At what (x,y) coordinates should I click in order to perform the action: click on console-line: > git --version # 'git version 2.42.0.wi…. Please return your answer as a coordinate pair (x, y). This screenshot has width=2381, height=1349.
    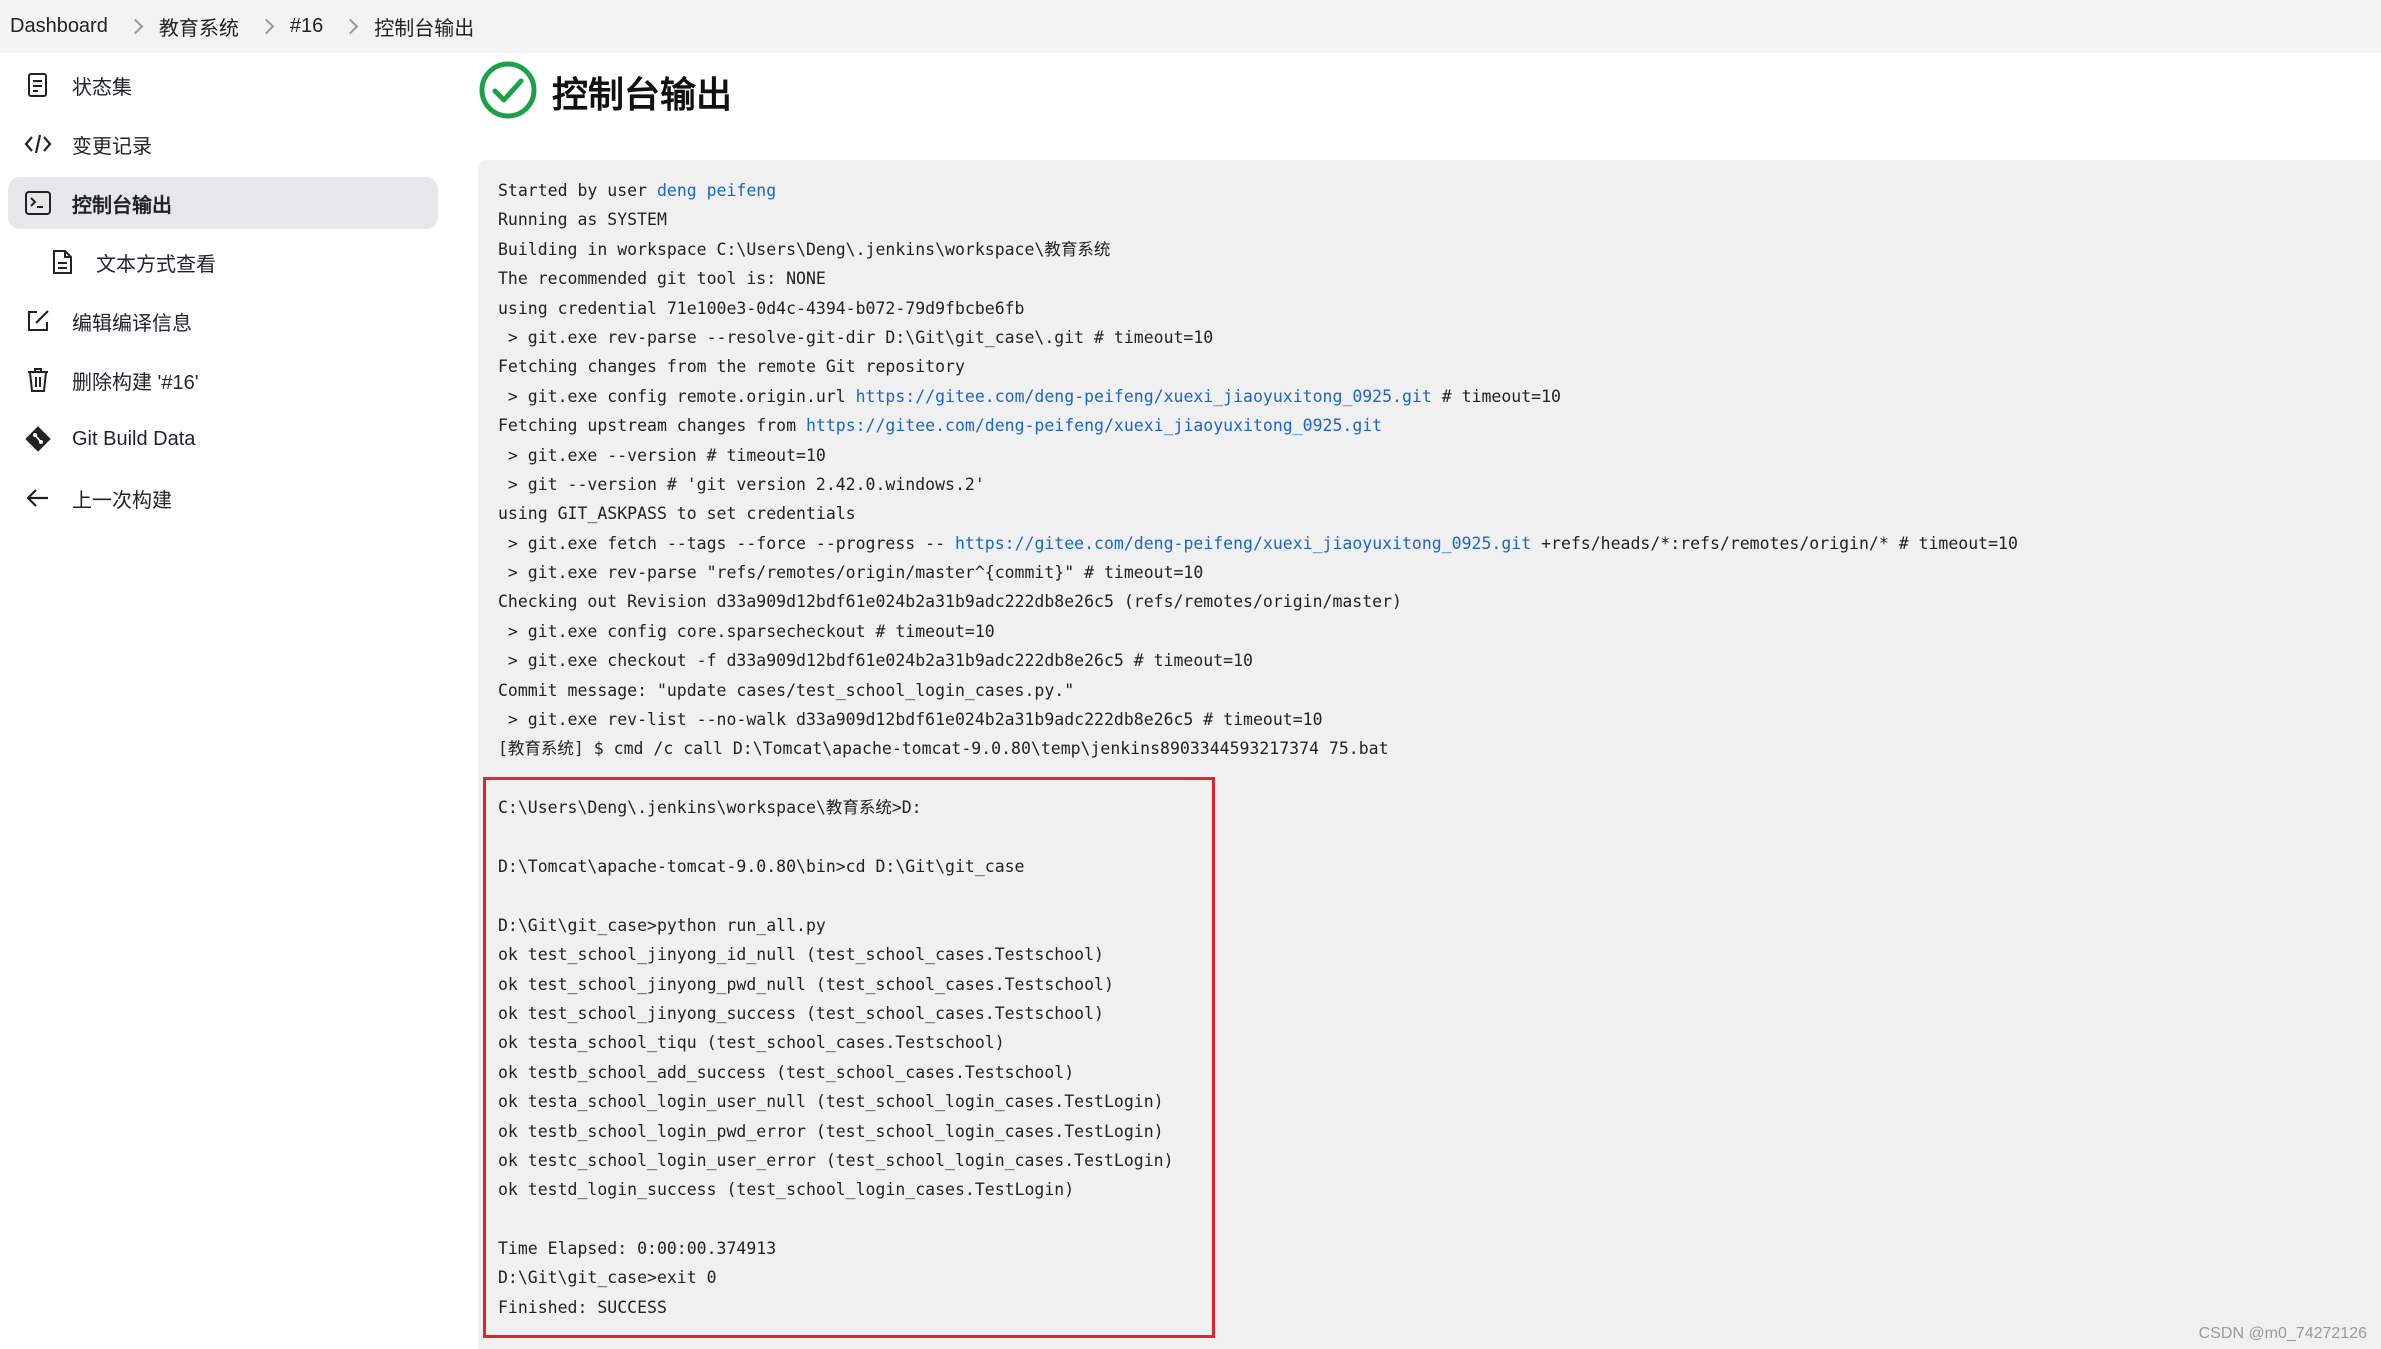
    Looking at the image, I should click on (1258, 484).